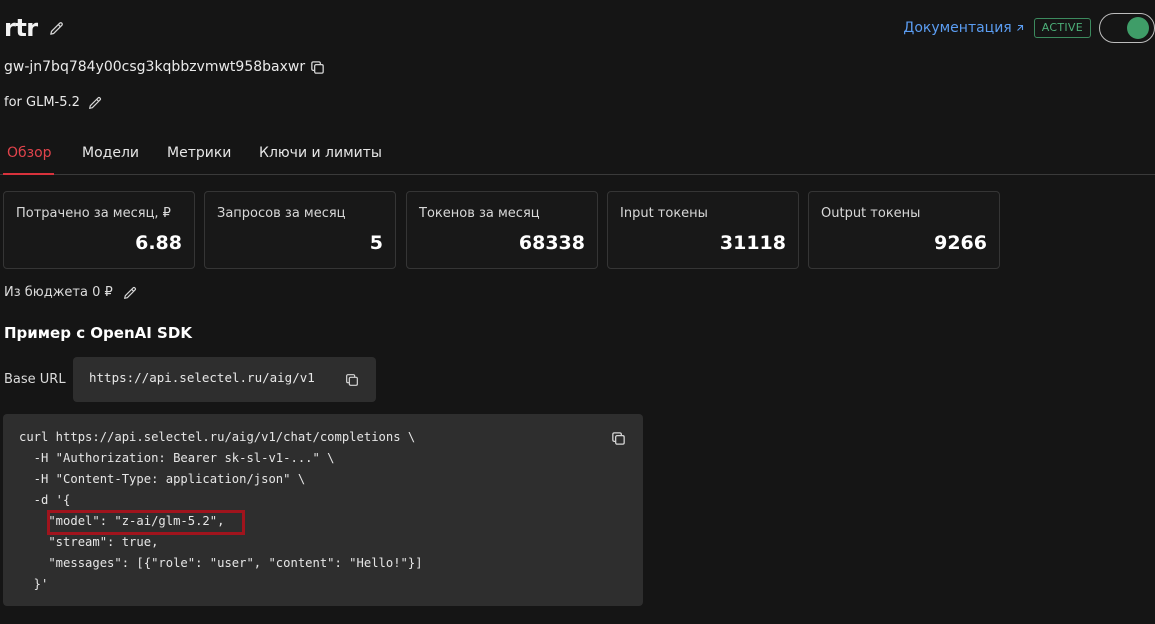 The width and height of the screenshot is (1155, 624). What do you see at coordinates (904, 230) in the screenshot?
I see `stat-card-output-tokens: Output токены 9266` at bounding box center [904, 230].